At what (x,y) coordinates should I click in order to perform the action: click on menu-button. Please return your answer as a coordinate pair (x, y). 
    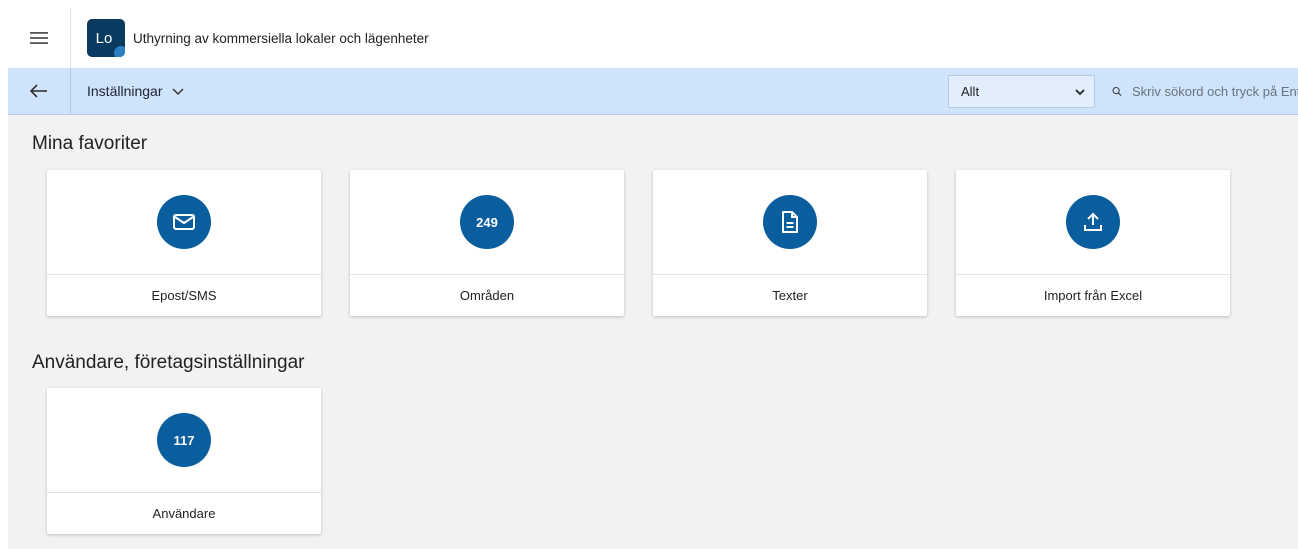
    Looking at the image, I should click on (39, 38).